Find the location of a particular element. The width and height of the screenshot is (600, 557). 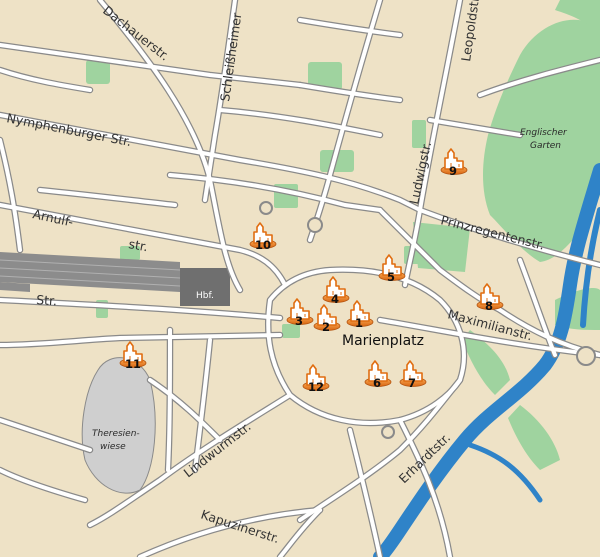

marker-number: 7 is located at coordinates (412, 383).